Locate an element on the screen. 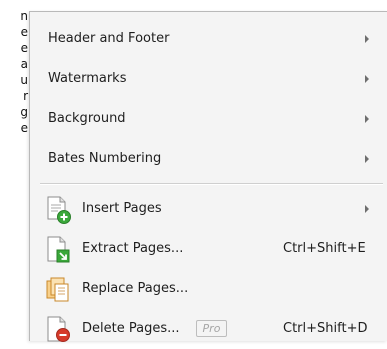 The width and height of the screenshot is (387, 349). delete-pages-icon is located at coordinates (59, 330).